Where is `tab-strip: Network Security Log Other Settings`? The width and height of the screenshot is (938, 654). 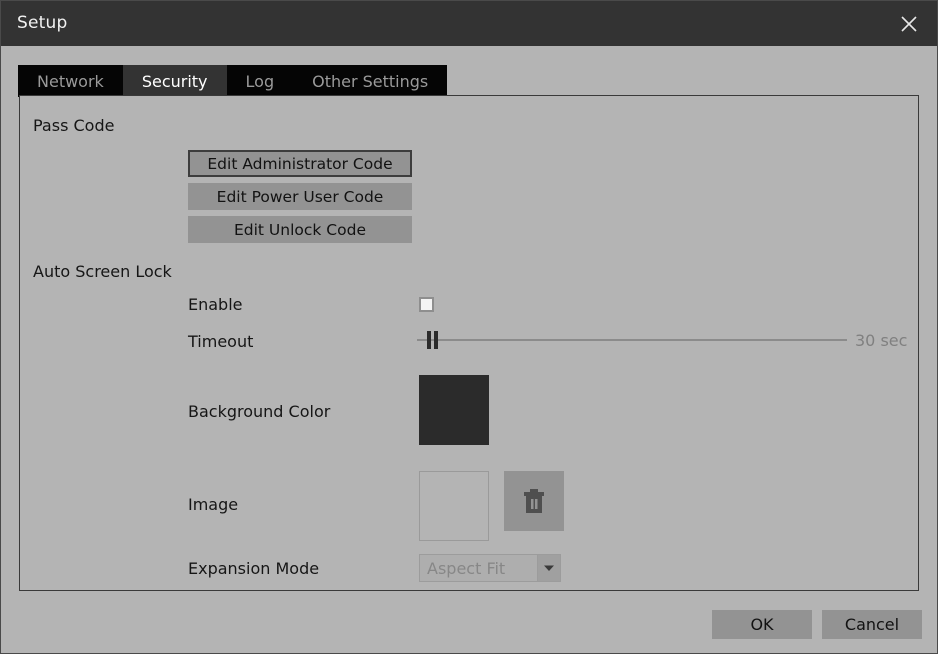
tab-strip: Network Security Log Other Settings is located at coordinates (233, 81).